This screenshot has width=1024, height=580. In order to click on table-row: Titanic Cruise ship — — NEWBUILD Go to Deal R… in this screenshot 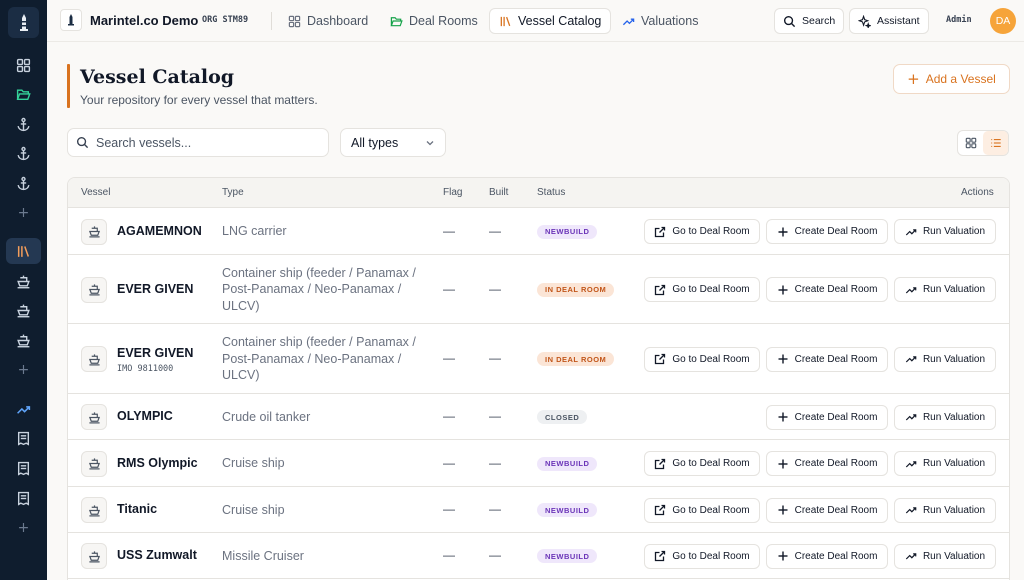, I will do `click(538, 510)`.